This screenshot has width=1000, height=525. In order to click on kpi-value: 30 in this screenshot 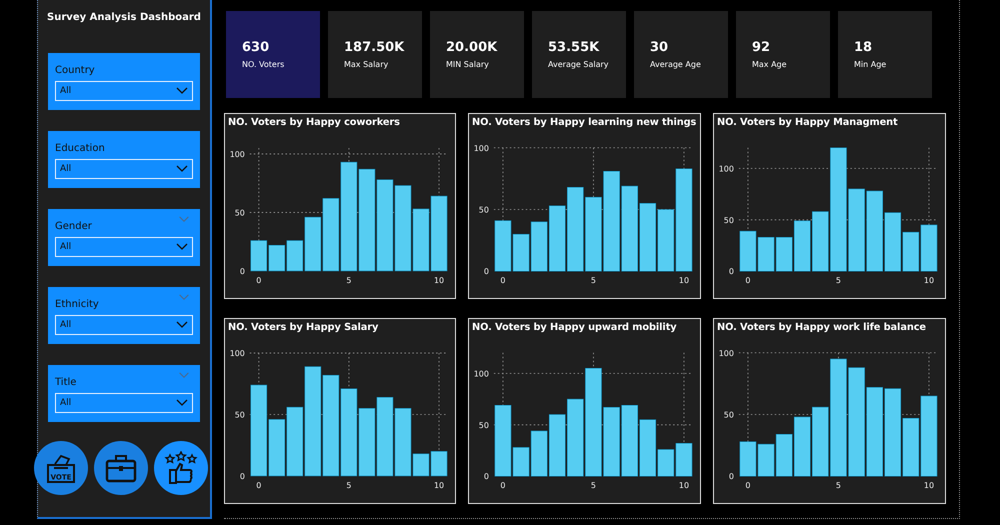, I will do `click(660, 47)`.